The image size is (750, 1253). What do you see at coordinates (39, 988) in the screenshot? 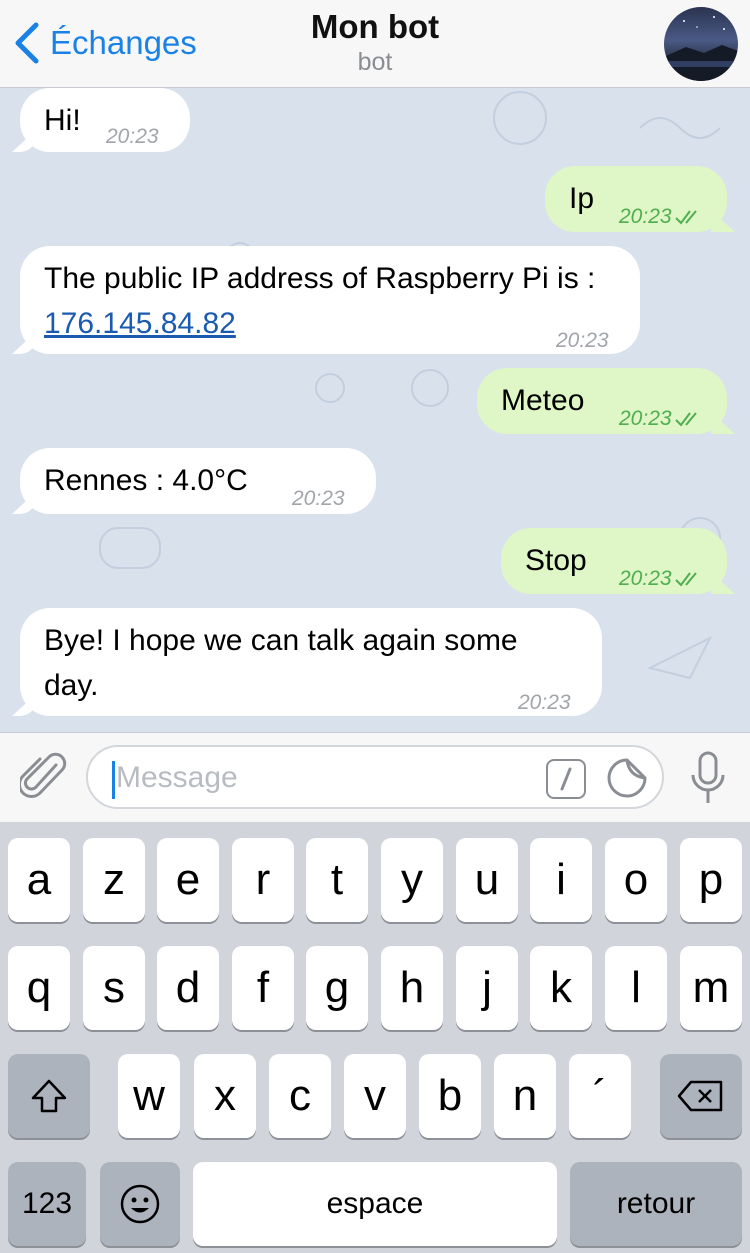
I see `key-q: q` at bounding box center [39, 988].